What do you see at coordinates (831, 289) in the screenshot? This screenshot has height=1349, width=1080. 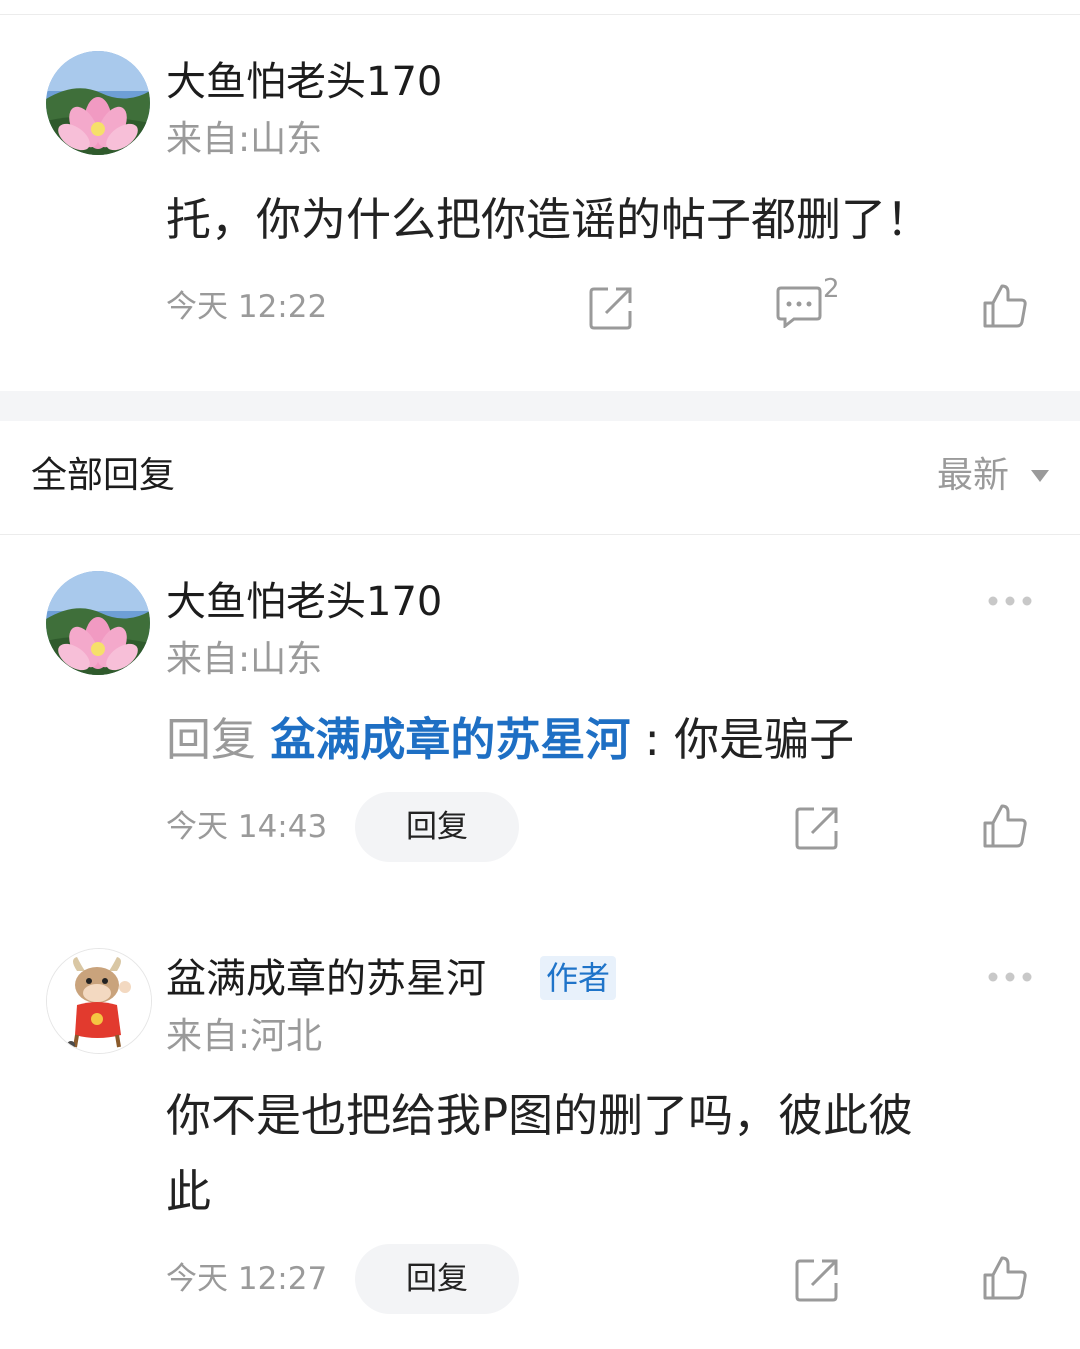 I see `comment-count: 2` at bounding box center [831, 289].